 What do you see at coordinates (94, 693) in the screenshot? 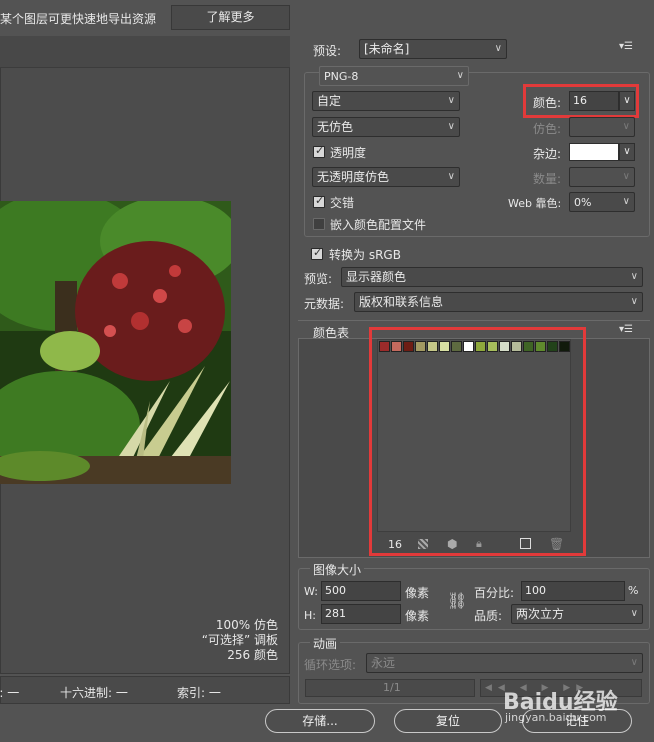
I see `footer-hex: 十六进制: 一` at bounding box center [94, 693].